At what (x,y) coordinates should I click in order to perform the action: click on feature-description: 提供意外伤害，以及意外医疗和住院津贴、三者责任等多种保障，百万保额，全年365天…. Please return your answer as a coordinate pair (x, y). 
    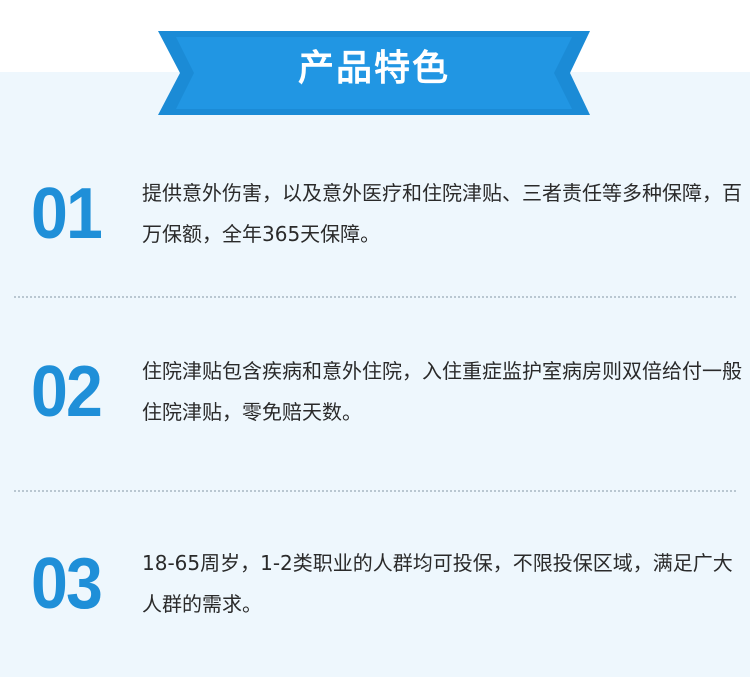
    Looking at the image, I should click on (442, 213).